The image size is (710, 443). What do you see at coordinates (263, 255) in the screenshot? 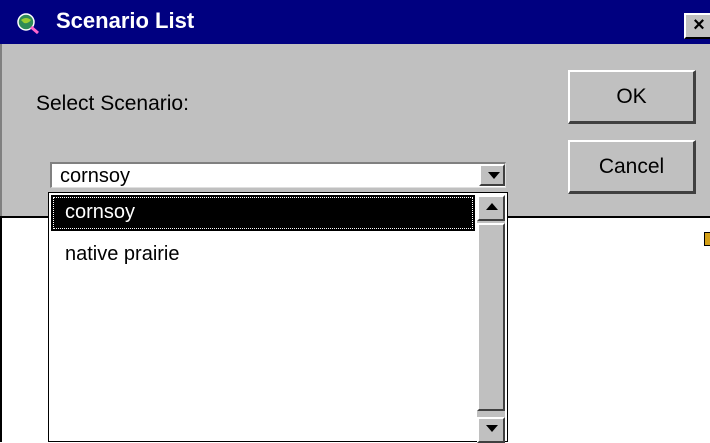
I see `list-item-native-prairie: native prairie` at bounding box center [263, 255].